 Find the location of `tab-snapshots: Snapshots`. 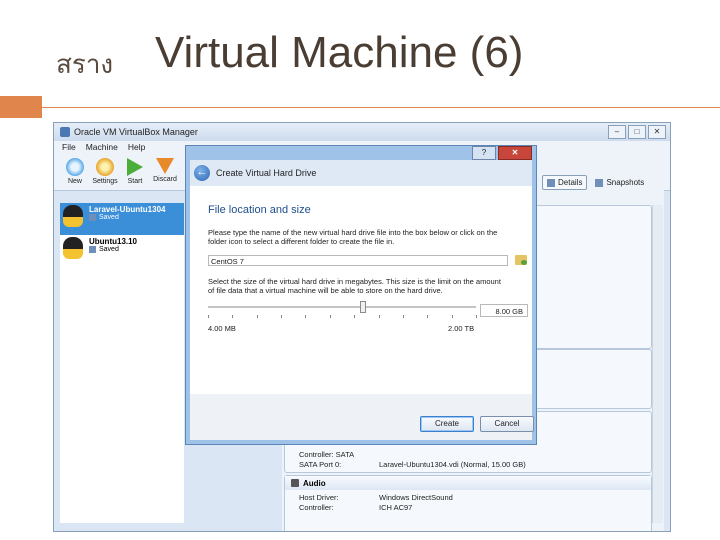

tab-snapshots: Snapshots is located at coordinates (619, 182).